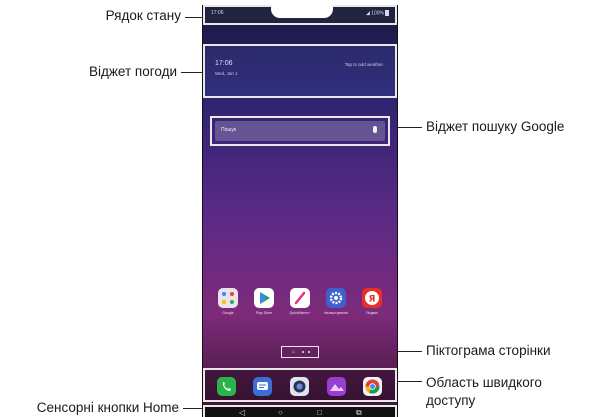 The height and width of the screenshot is (417, 590). Describe the element at coordinates (228, 298) in the screenshot. I see `google-folder-icon` at that location.